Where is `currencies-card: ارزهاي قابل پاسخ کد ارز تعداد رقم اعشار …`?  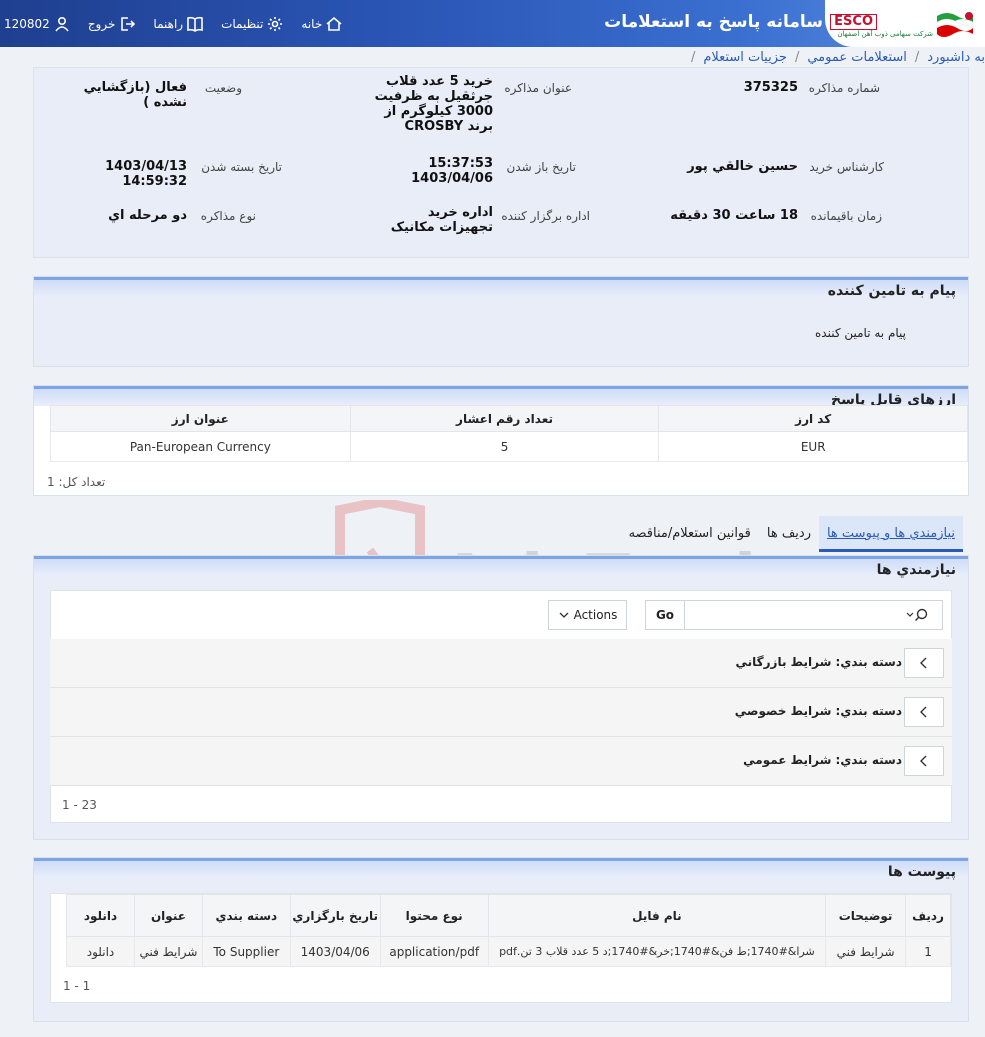
currencies-card: ارزهاي قابل پاسخ کد ارز تعداد رقم اعشار … is located at coordinates (501, 440).